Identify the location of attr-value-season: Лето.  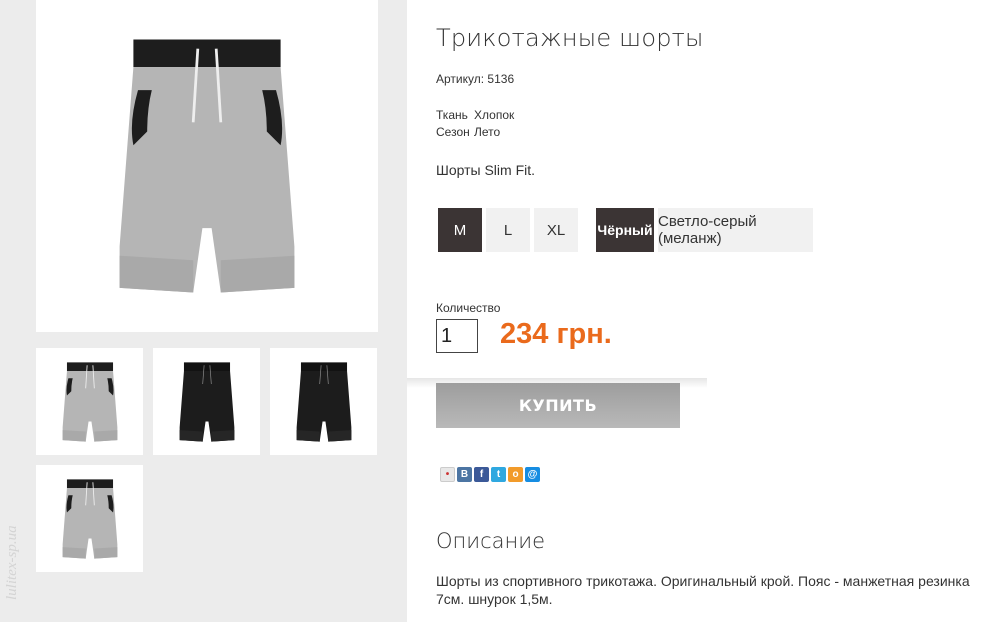
(487, 132).